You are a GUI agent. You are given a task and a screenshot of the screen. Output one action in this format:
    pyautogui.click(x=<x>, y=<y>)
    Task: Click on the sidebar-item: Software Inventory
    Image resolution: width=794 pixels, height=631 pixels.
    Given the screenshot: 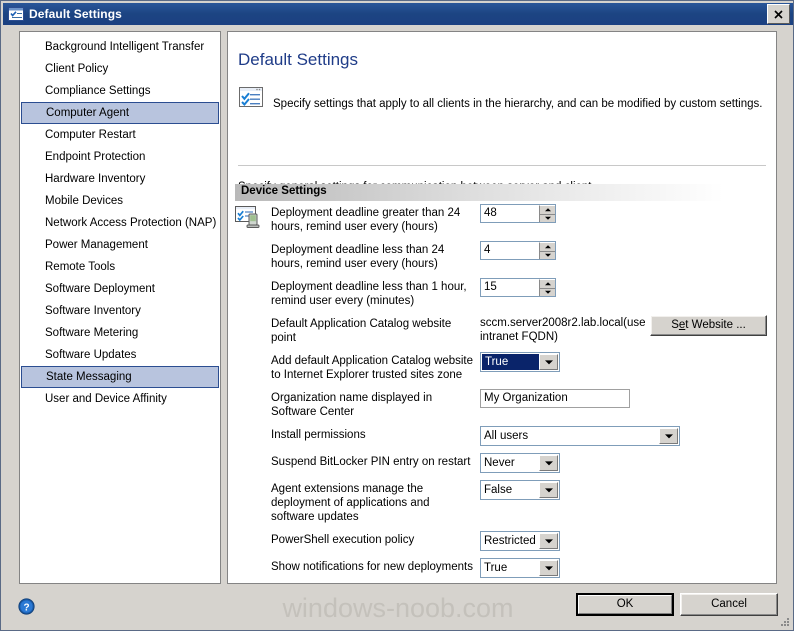 What is the action you would take?
    pyautogui.click(x=120, y=311)
    